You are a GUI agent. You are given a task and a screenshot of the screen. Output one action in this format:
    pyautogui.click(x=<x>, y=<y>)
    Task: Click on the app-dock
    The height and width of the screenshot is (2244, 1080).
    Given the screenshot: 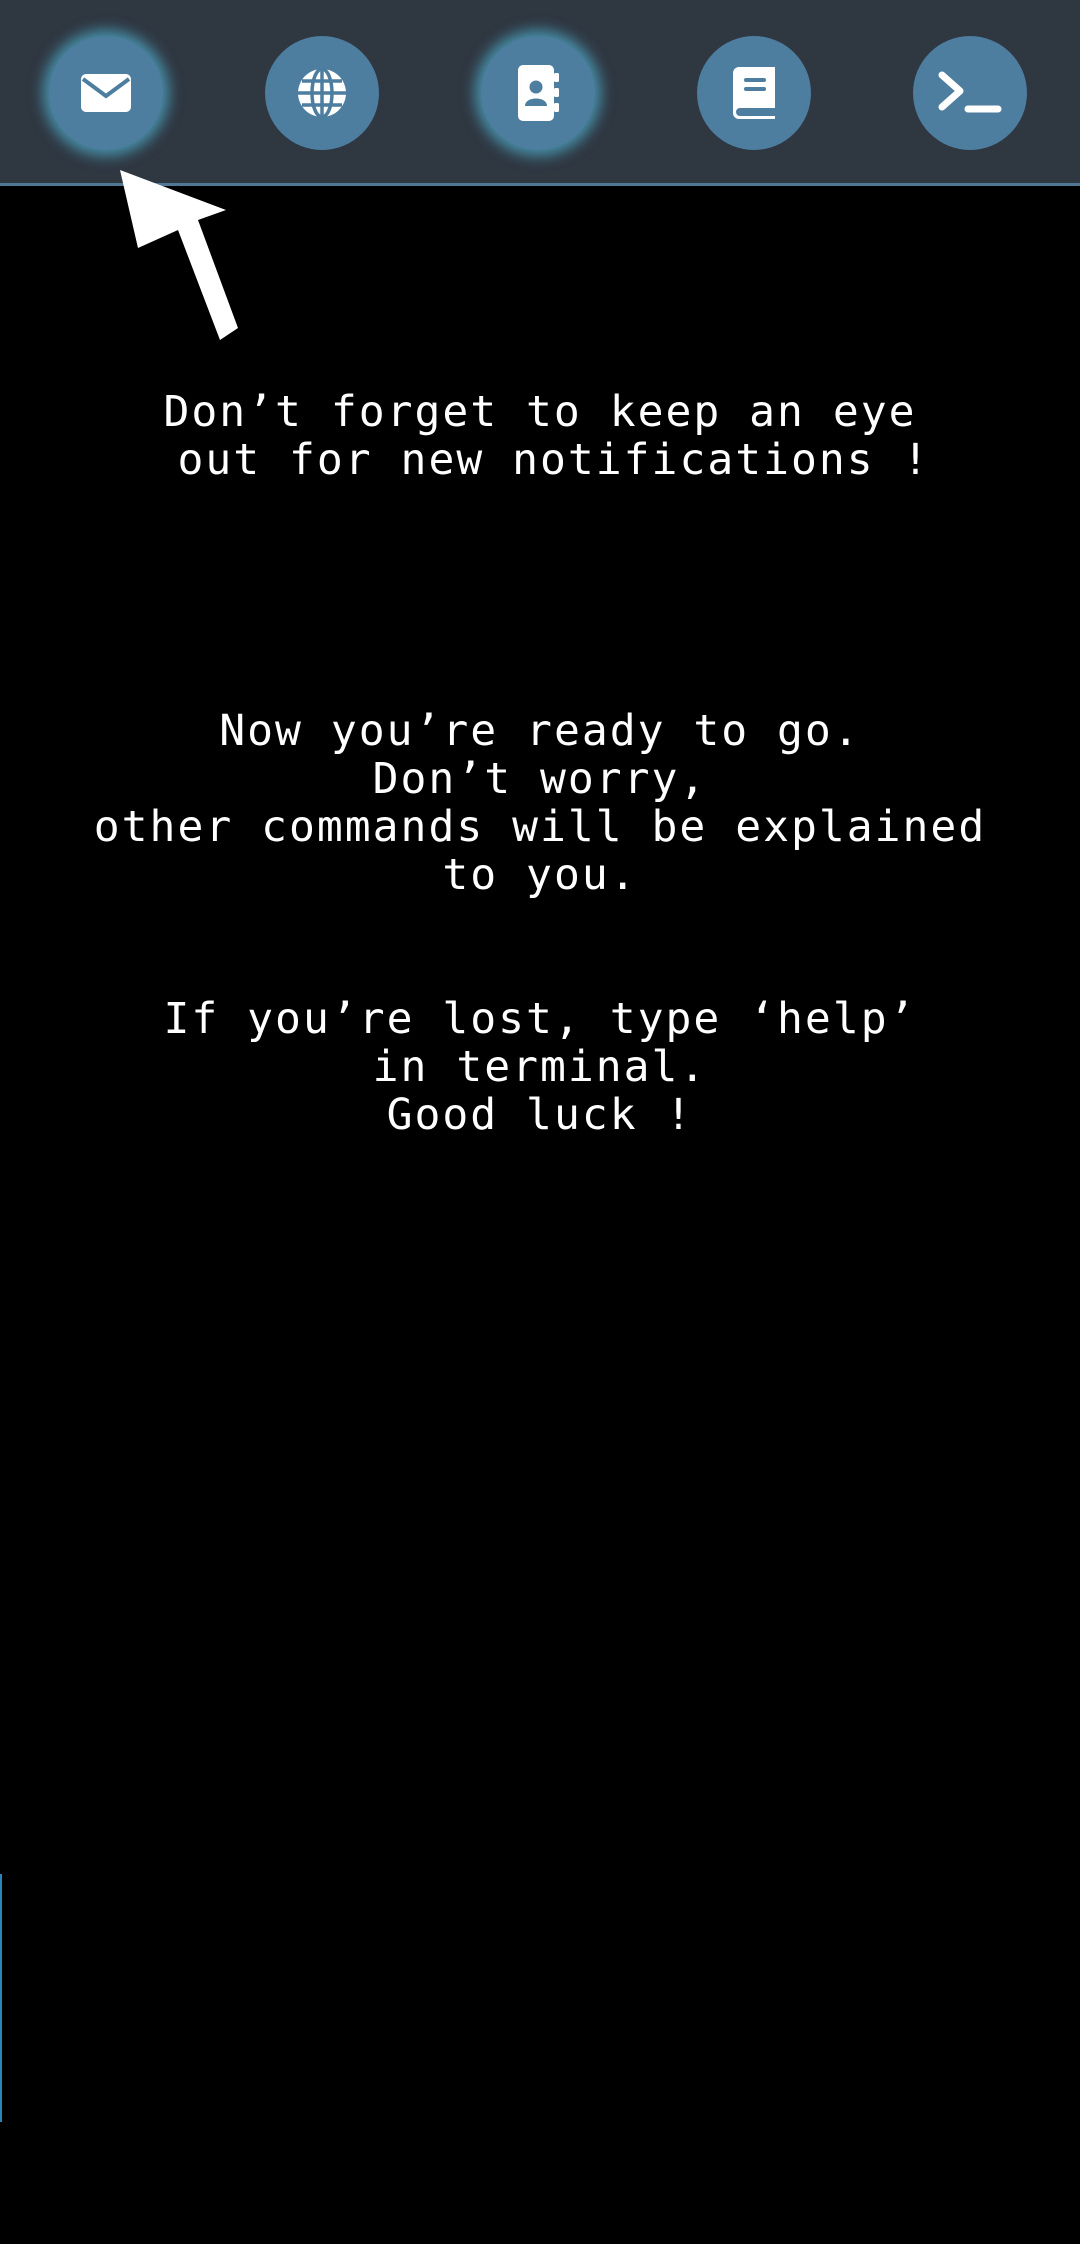 What is the action you would take?
    pyautogui.click(x=540, y=93)
    